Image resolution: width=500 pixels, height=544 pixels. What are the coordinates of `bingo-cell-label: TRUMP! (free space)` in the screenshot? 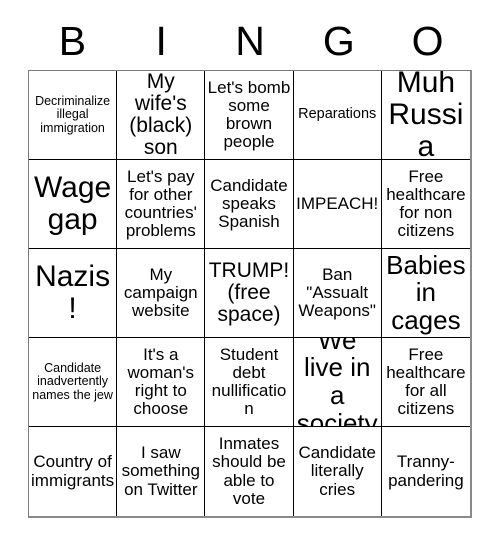 It's located at (249, 292).